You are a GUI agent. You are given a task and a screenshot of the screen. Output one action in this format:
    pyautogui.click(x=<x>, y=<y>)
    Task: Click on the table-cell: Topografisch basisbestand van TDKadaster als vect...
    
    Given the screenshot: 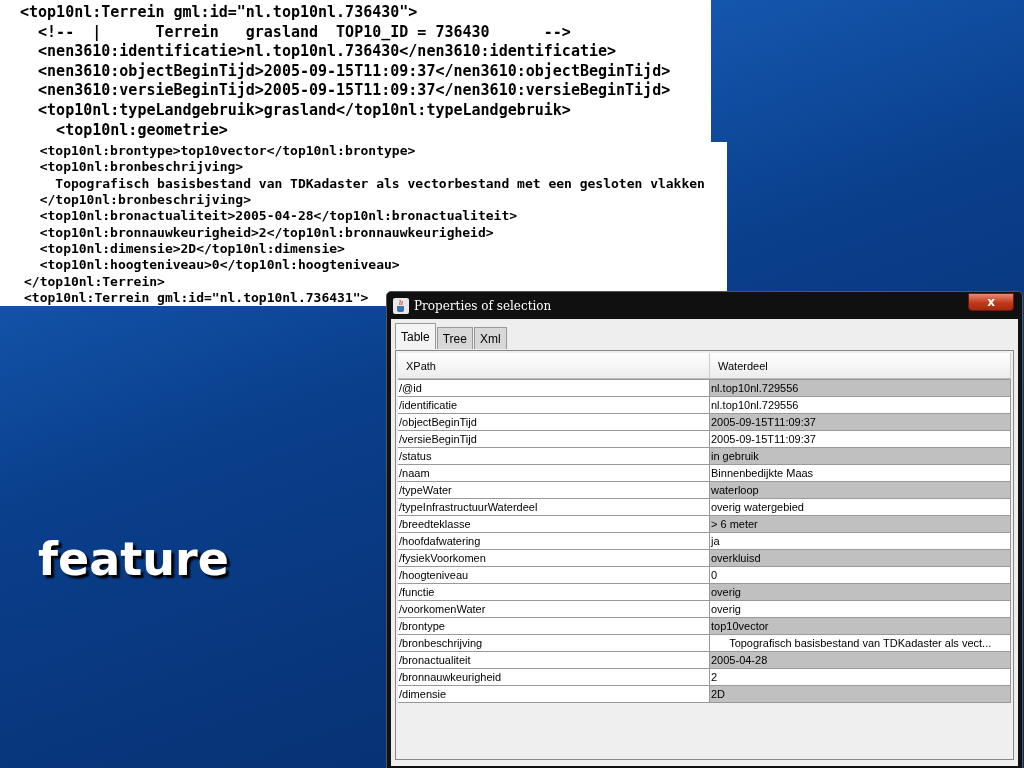 What is the action you would take?
    pyautogui.click(x=860, y=642)
    